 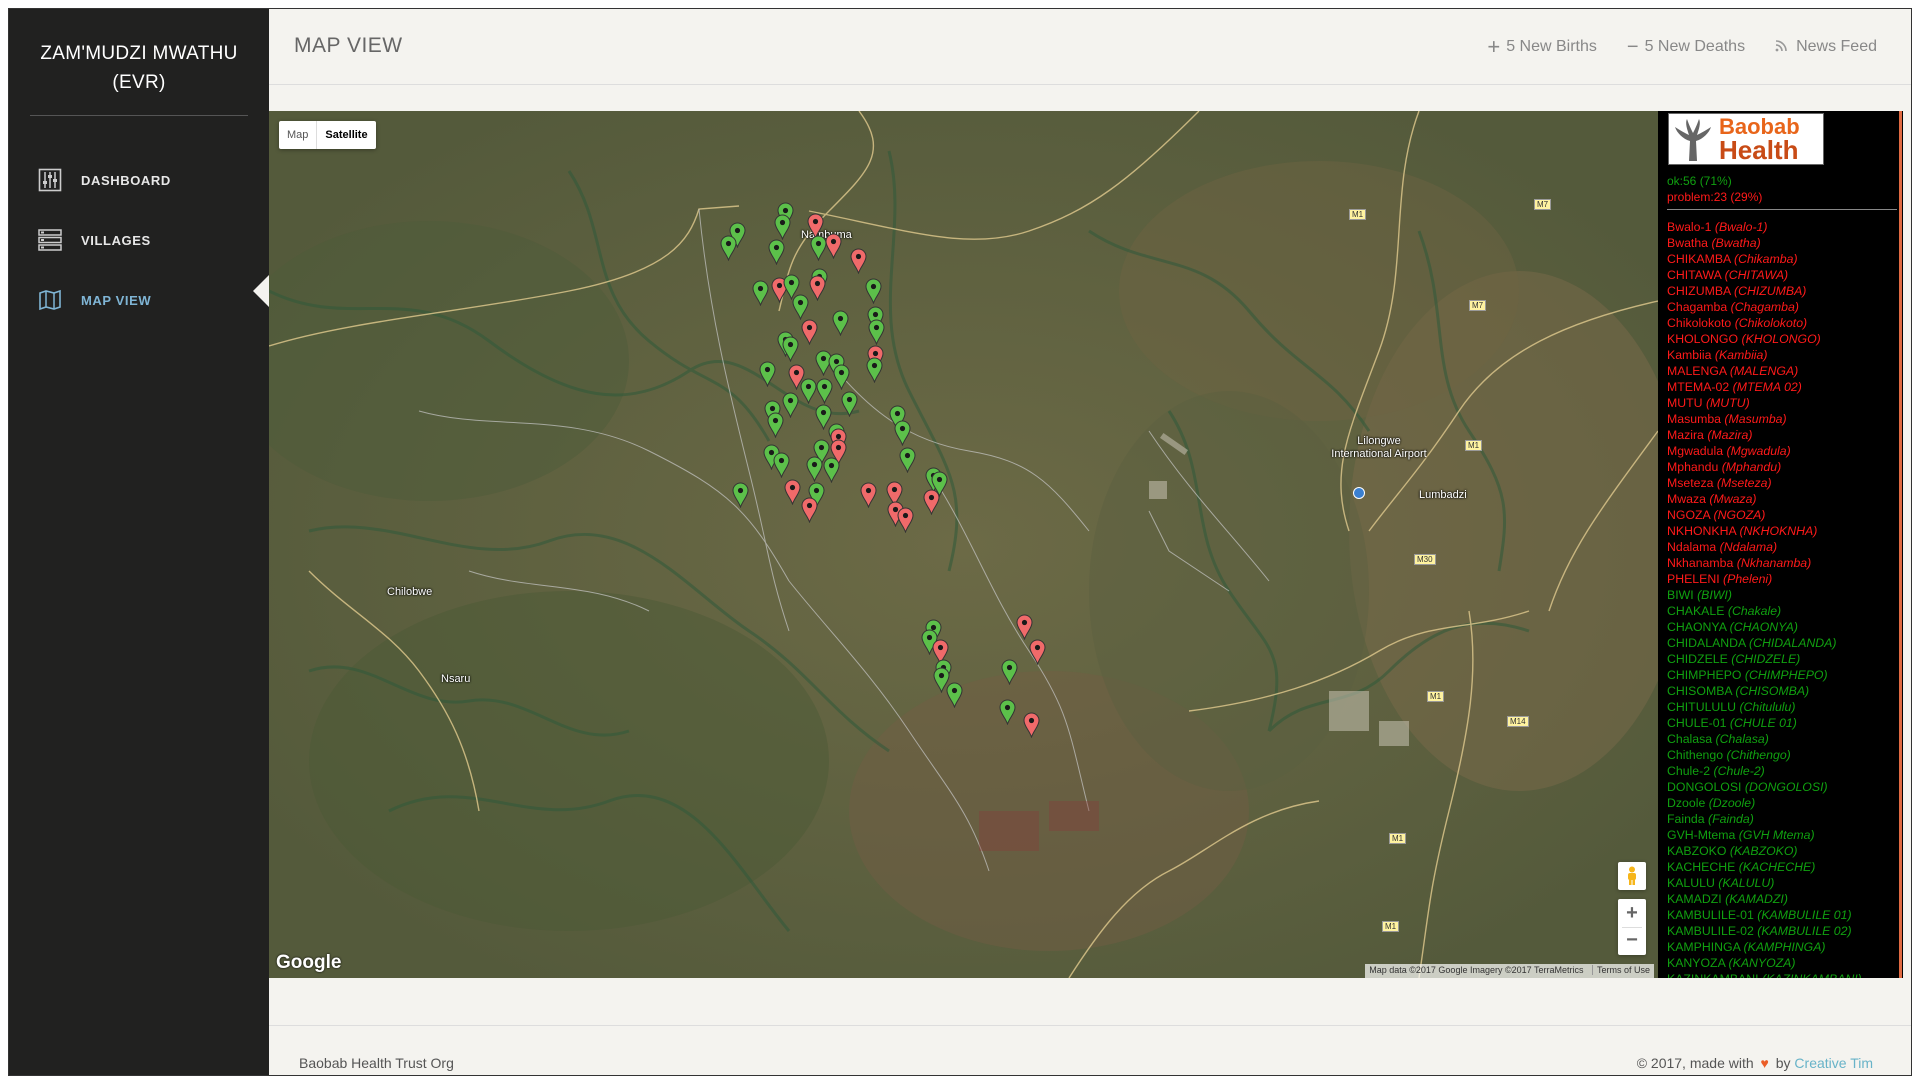 I want to click on village-list-item: Nkhanamba (Nkhanamba), so click(x=1764, y=563).